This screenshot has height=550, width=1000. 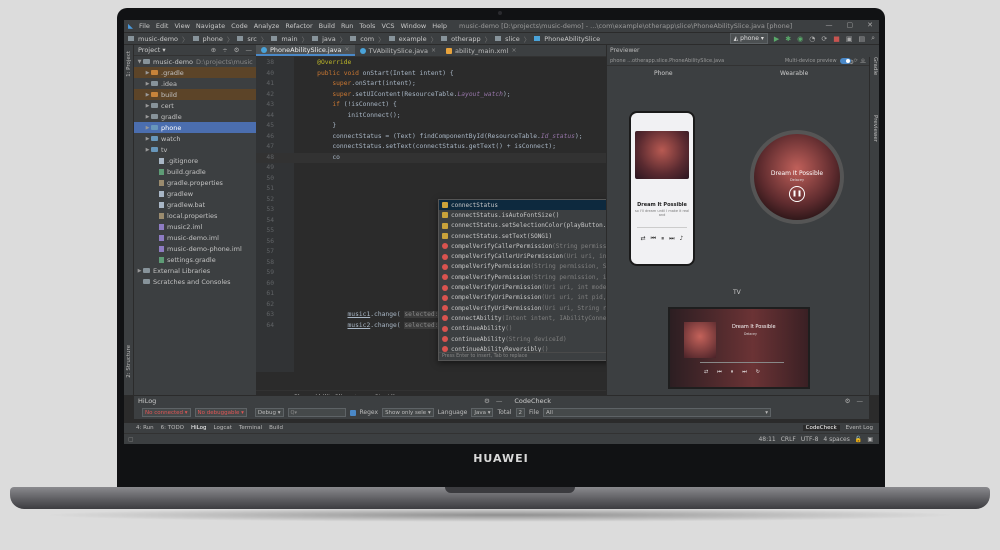 I want to click on tree-item: ▶ cert, so click(x=195, y=105).